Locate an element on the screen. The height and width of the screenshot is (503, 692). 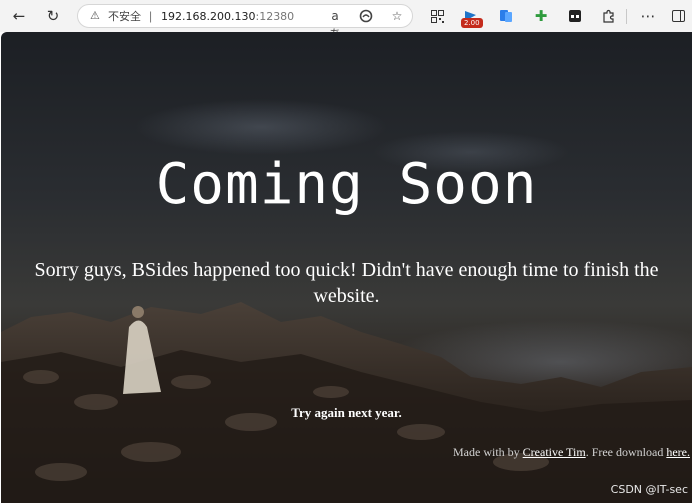
url-text: 192.168.200.130:12380 is located at coordinates (227, 16).